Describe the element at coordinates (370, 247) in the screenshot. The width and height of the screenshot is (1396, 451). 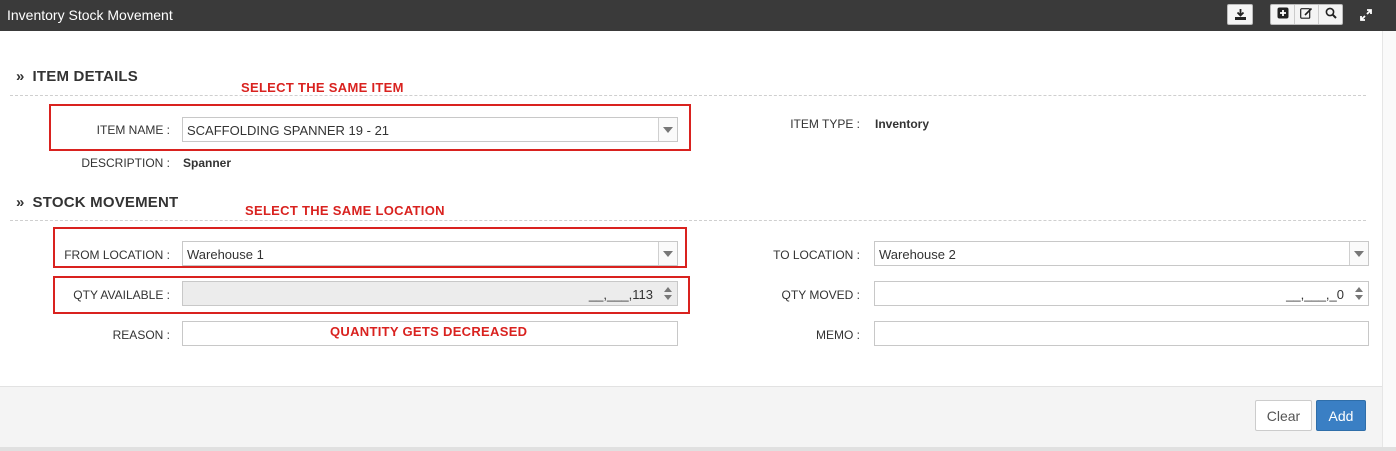
I see `annotation-box-location` at that location.